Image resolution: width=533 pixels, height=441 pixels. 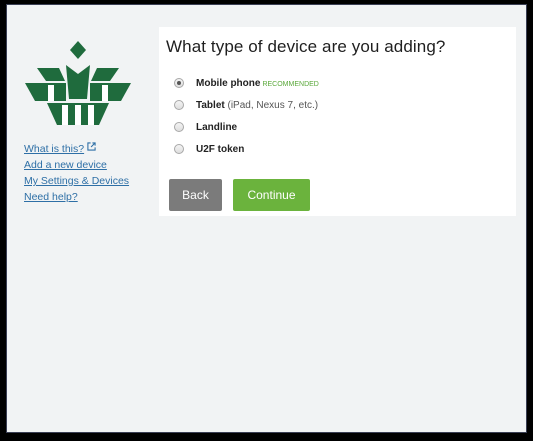 What do you see at coordinates (78, 83) in the screenshot?
I see `organization-logo` at bounding box center [78, 83].